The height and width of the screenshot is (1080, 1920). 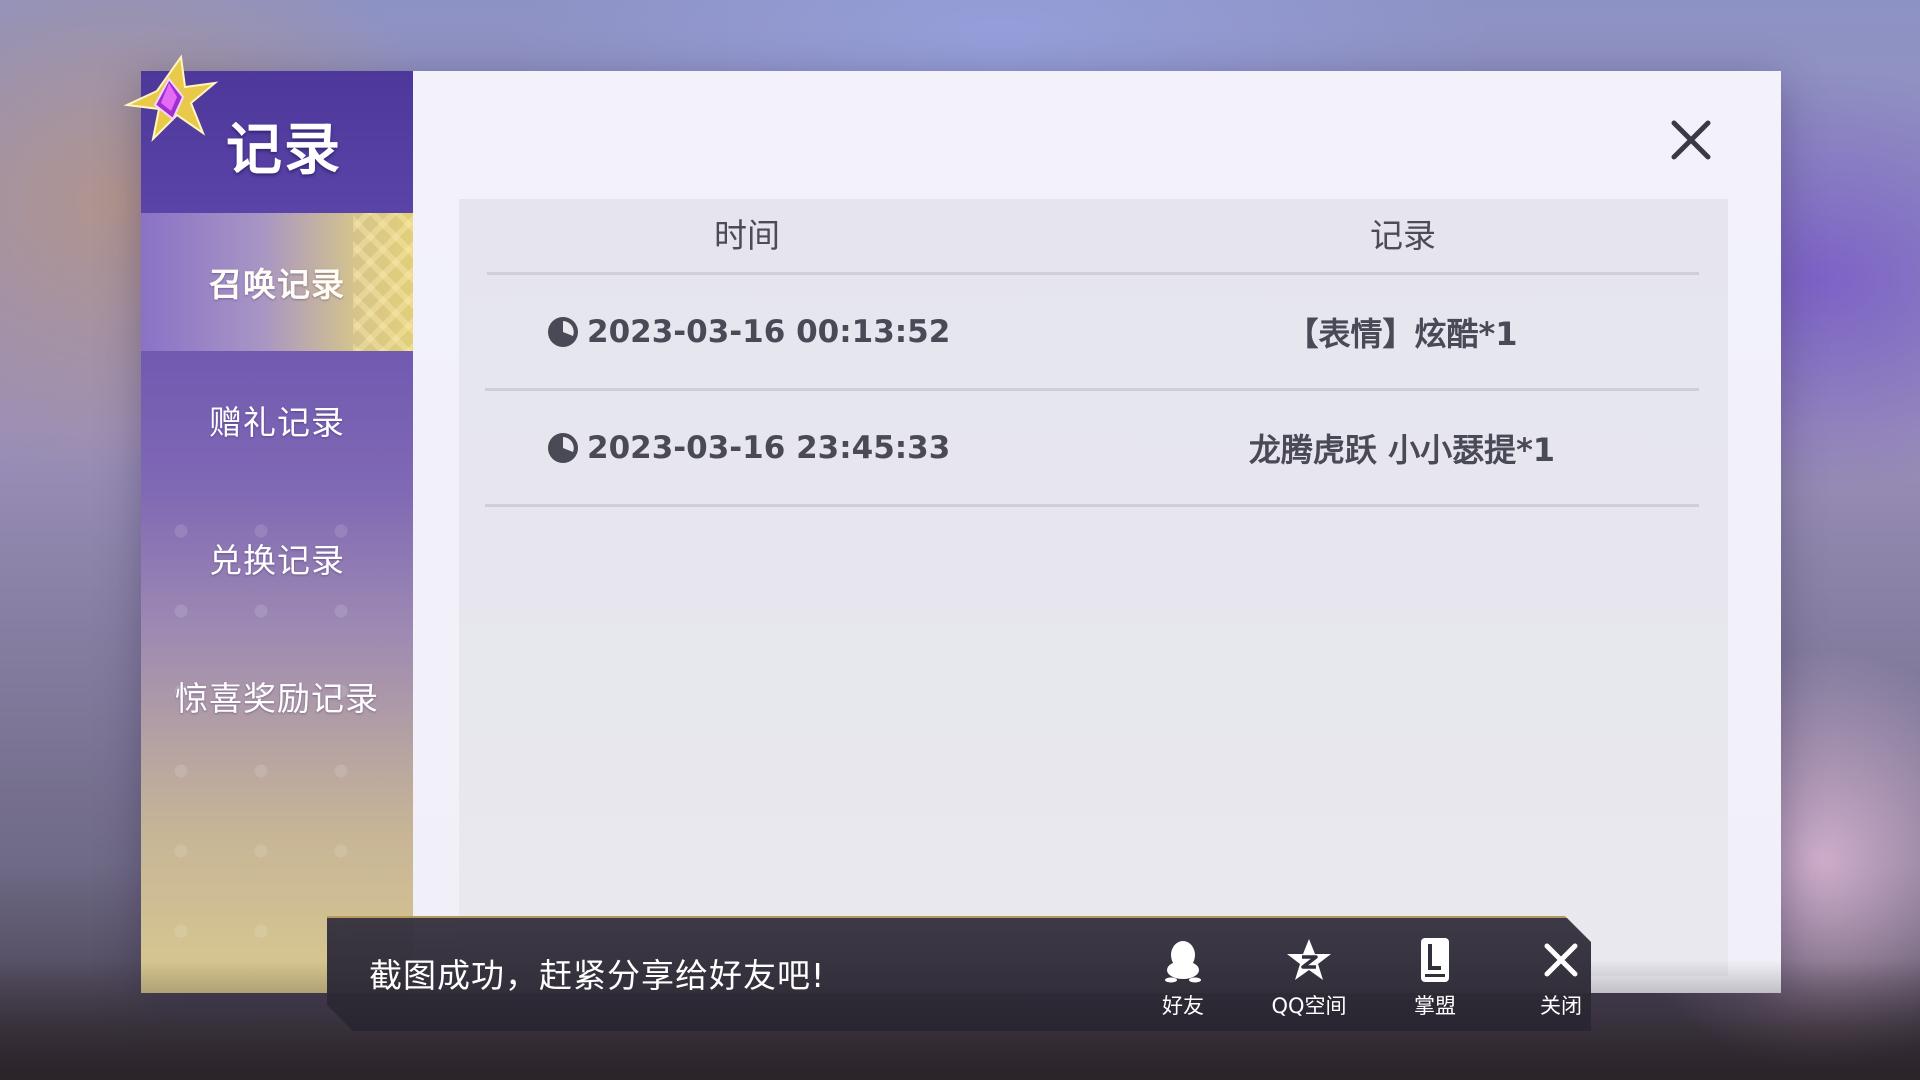 What do you see at coordinates (1183, 962) in the screenshot?
I see `qq-penguin-icon` at bounding box center [1183, 962].